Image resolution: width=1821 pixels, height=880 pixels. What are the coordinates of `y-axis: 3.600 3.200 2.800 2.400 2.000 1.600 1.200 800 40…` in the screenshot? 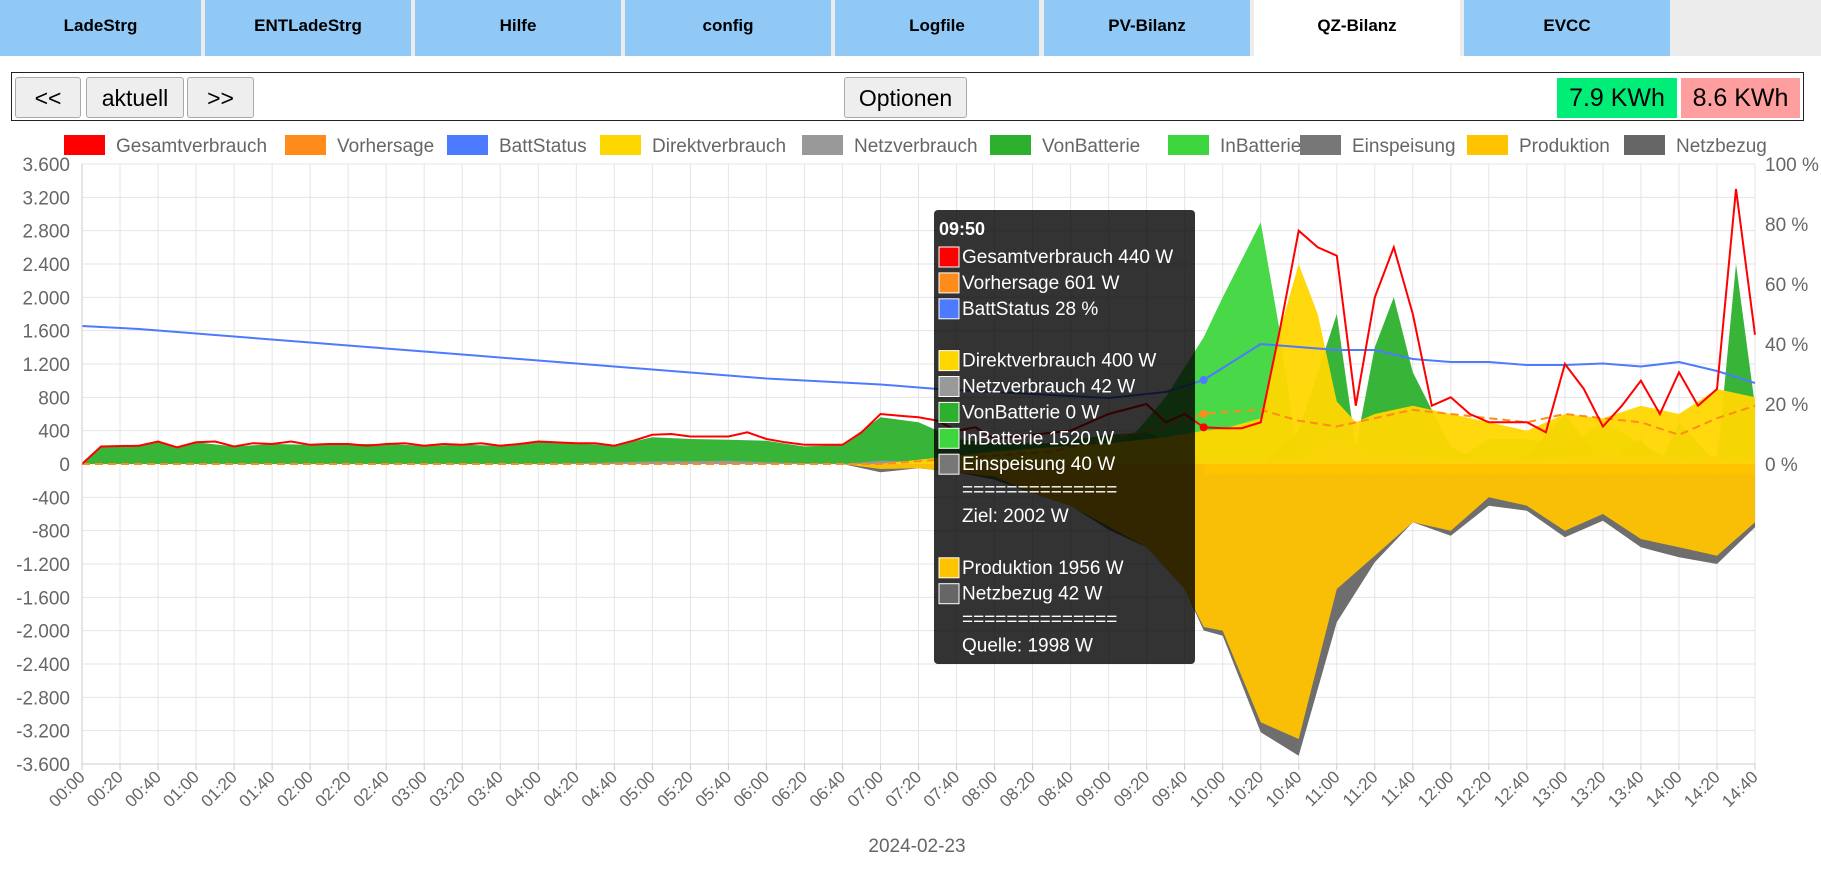 It's located at (49, 465).